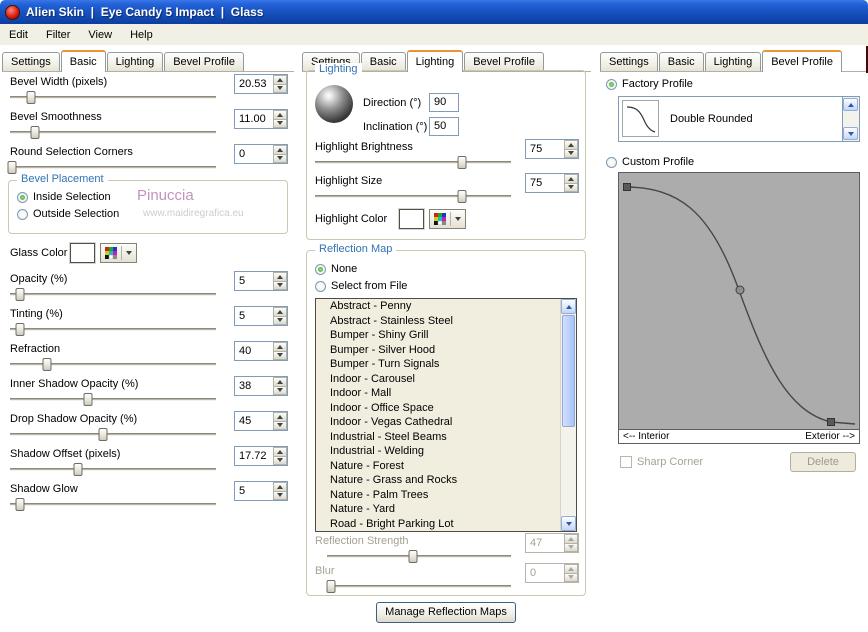  I want to click on tab-settings: Settings, so click(31, 61).